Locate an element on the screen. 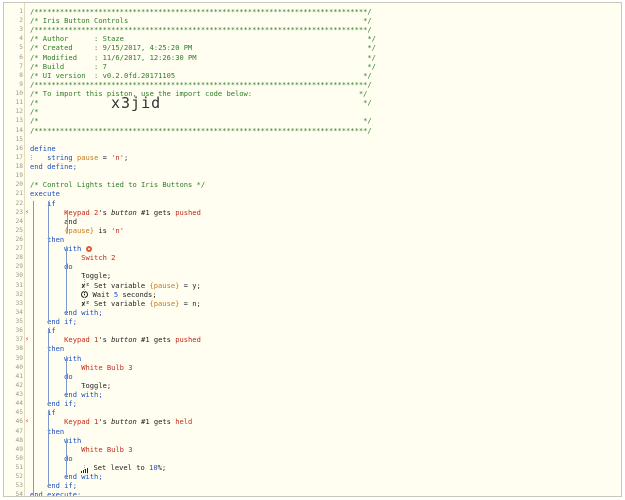 Image resolution: width=625 pixels, height=500 pixels. line-number: 45 is located at coordinates (19, 413).